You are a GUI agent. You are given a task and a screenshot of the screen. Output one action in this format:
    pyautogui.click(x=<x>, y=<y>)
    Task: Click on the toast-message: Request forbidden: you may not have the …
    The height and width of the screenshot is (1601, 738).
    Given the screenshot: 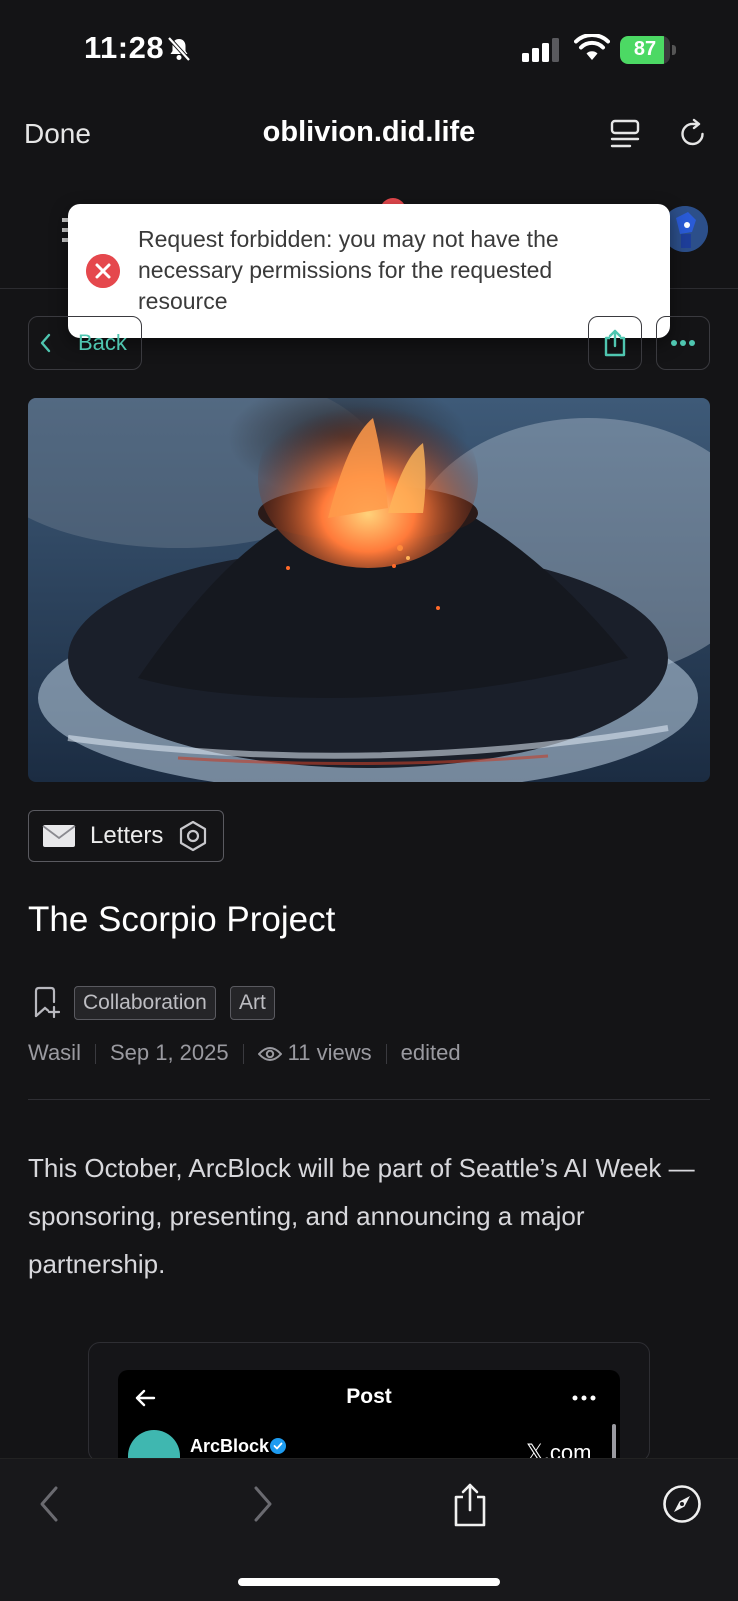 What is the action you would take?
    pyautogui.click(x=348, y=270)
    